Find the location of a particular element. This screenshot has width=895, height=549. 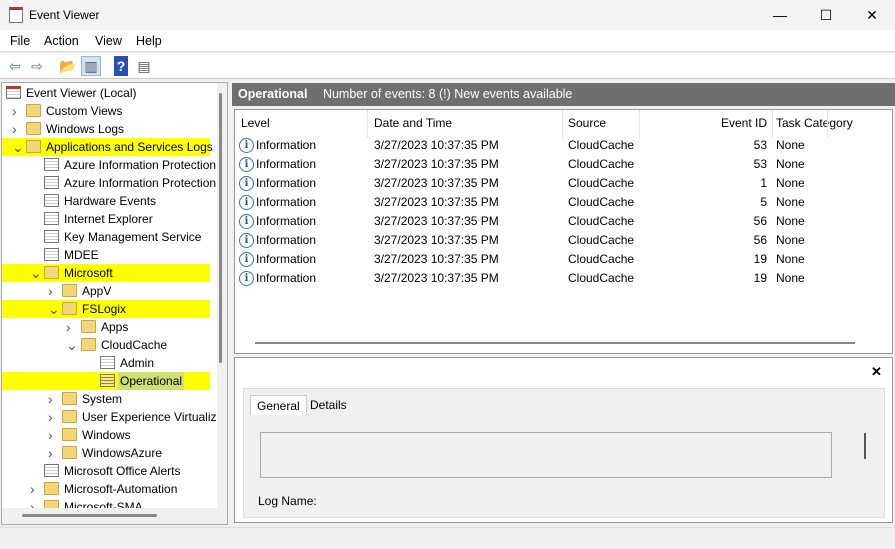

tree-horizontal-scroll-thumb is located at coordinates (89, 515).